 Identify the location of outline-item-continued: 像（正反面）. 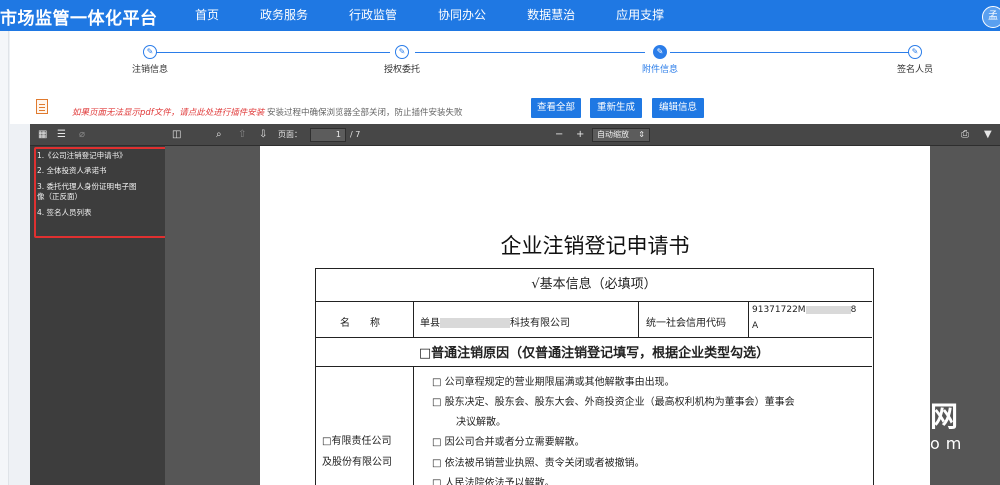
(59, 197).